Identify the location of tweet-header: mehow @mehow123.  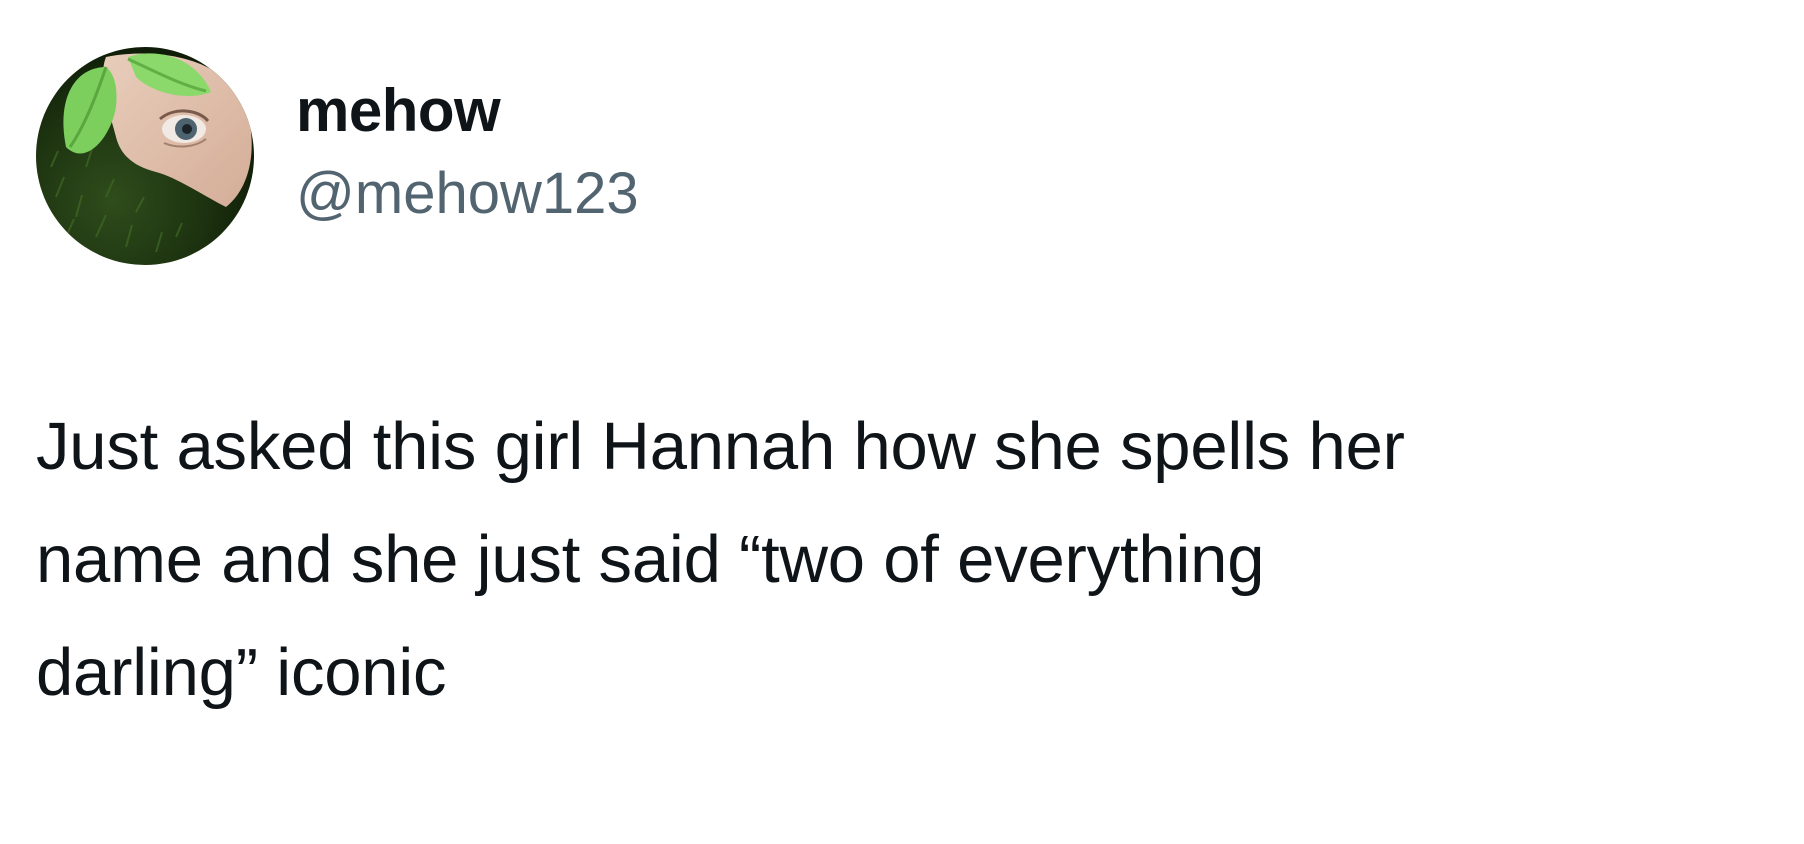
(337, 156).